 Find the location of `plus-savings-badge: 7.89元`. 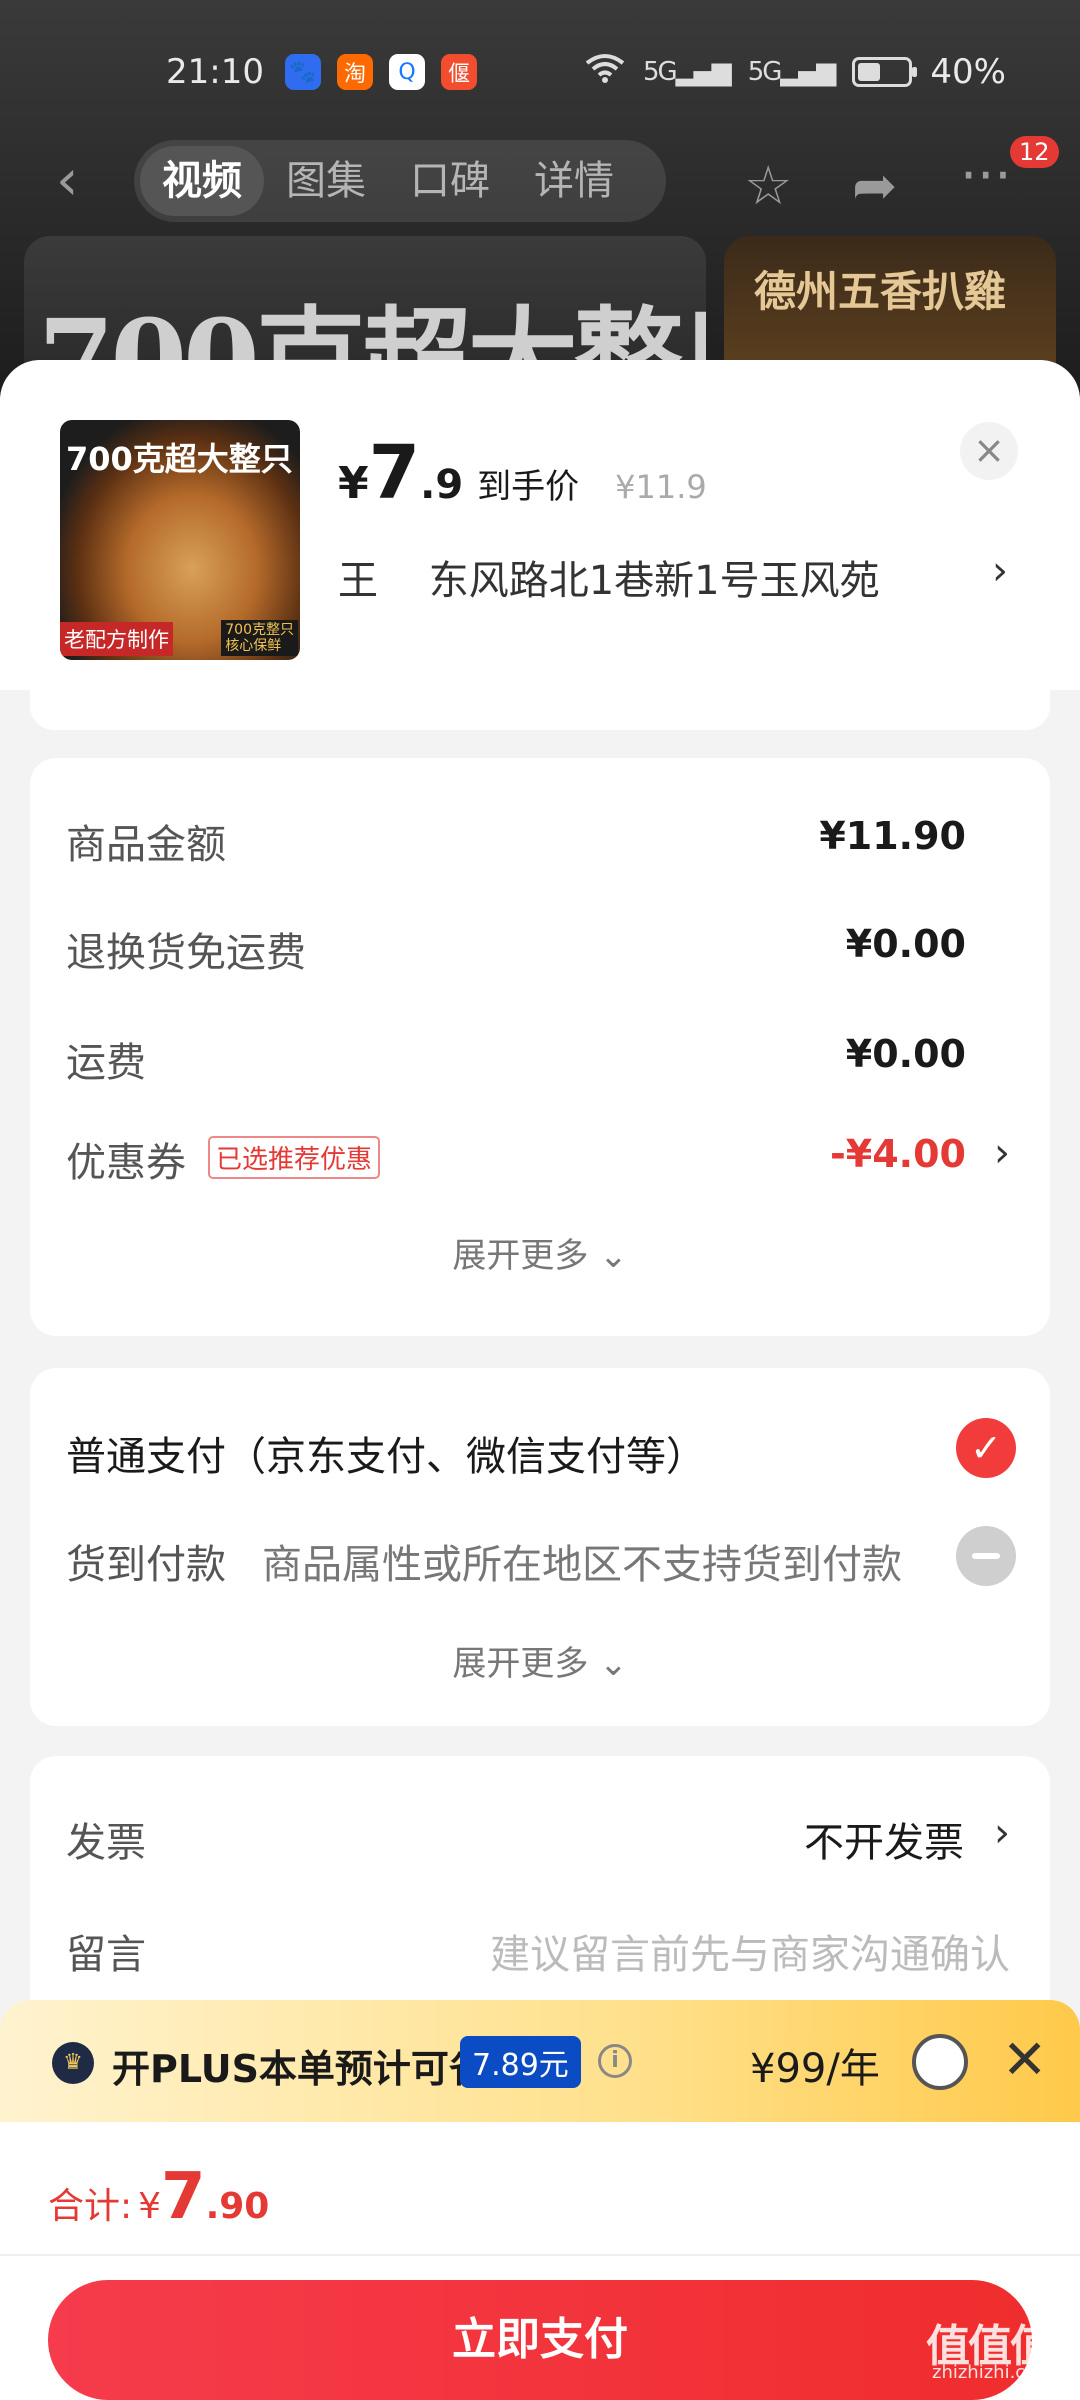

plus-savings-badge: 7.89元 is located at coordinates (520, 2062).